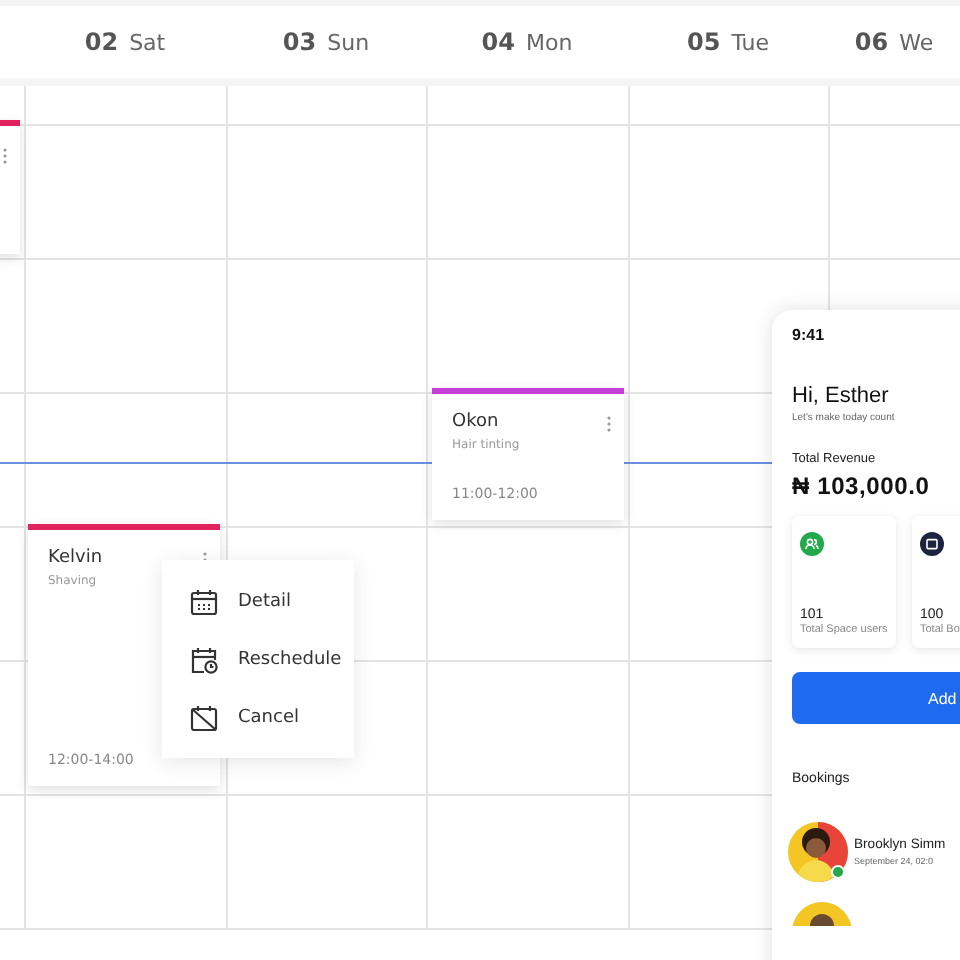 The width and height of the screenshot is (960, 960). Describe the element at coordinates (125, 42) in the screenshot. I see `day-label: 02 Sat` at that location.